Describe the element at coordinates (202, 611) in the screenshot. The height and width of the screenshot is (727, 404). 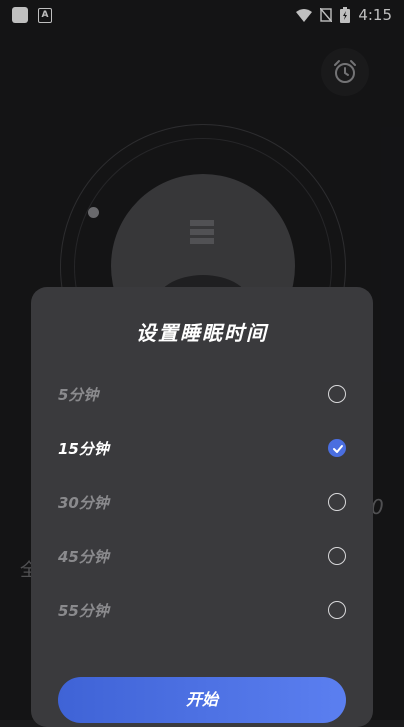
I see `option-row: 55分钟` at that location.